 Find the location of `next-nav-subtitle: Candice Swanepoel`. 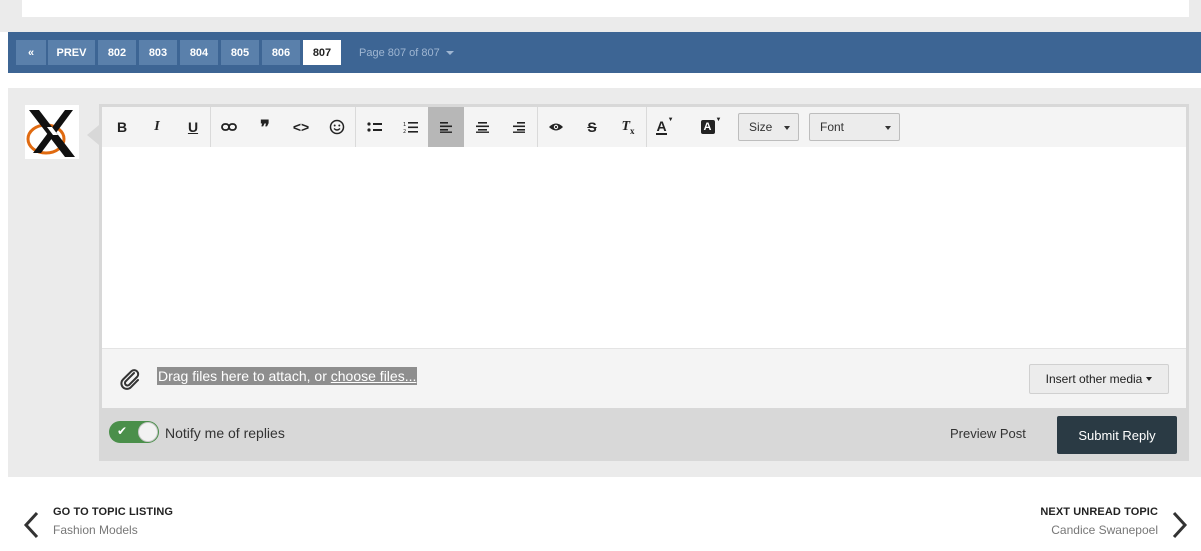

next-nav-subtitle: Candice Swanepoel is located at coordinates (1104, 530).